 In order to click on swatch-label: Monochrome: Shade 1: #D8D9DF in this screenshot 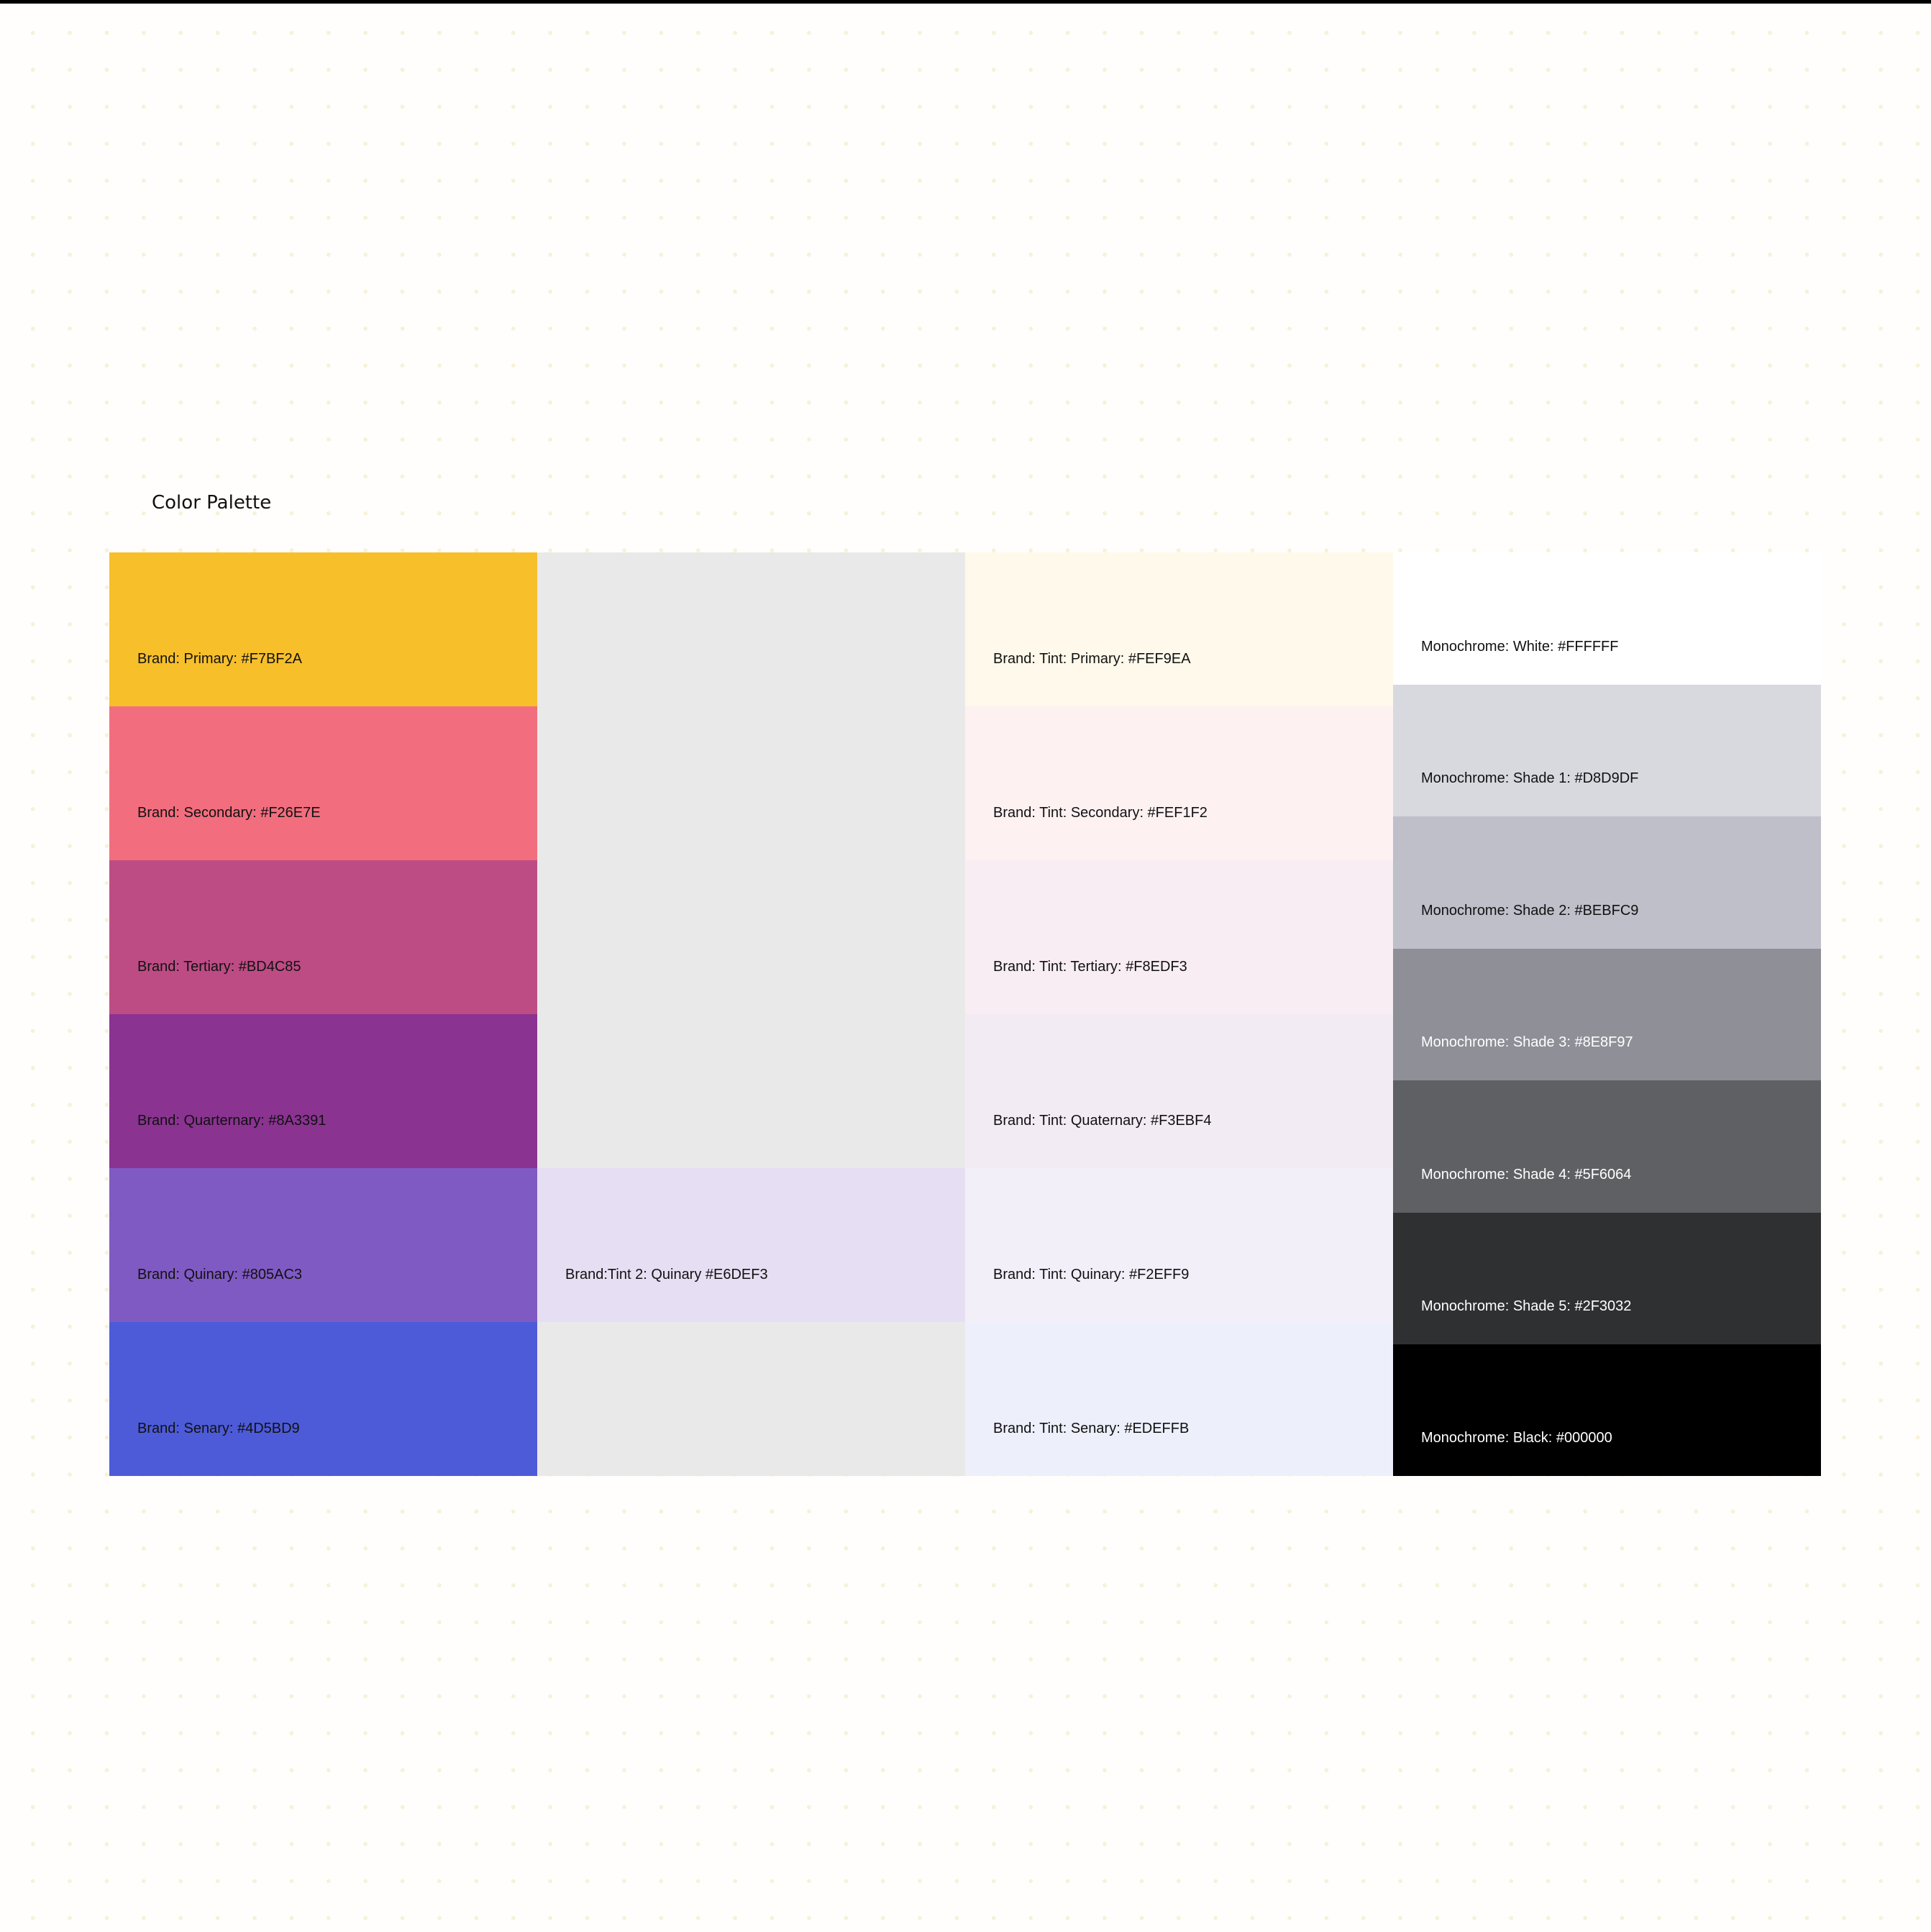, I will do `click(1530, 778)`.